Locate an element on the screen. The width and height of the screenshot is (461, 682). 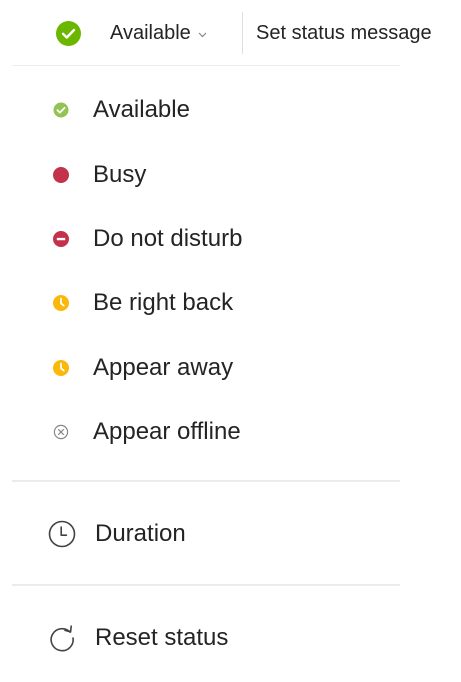
status-option-appear-away: Appear away is located at coordinates (200, 368).